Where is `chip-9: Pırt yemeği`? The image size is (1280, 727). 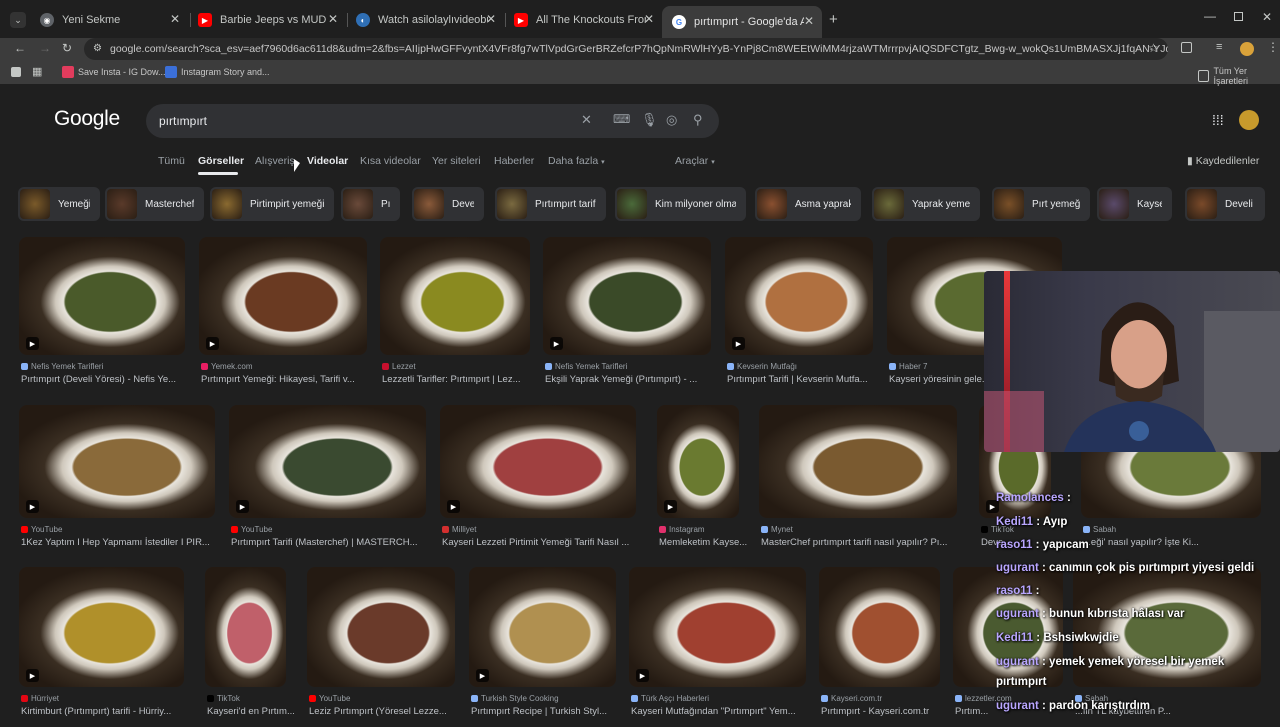 chip-9: Pırt yemeği is located at coordinates (1041, 204).